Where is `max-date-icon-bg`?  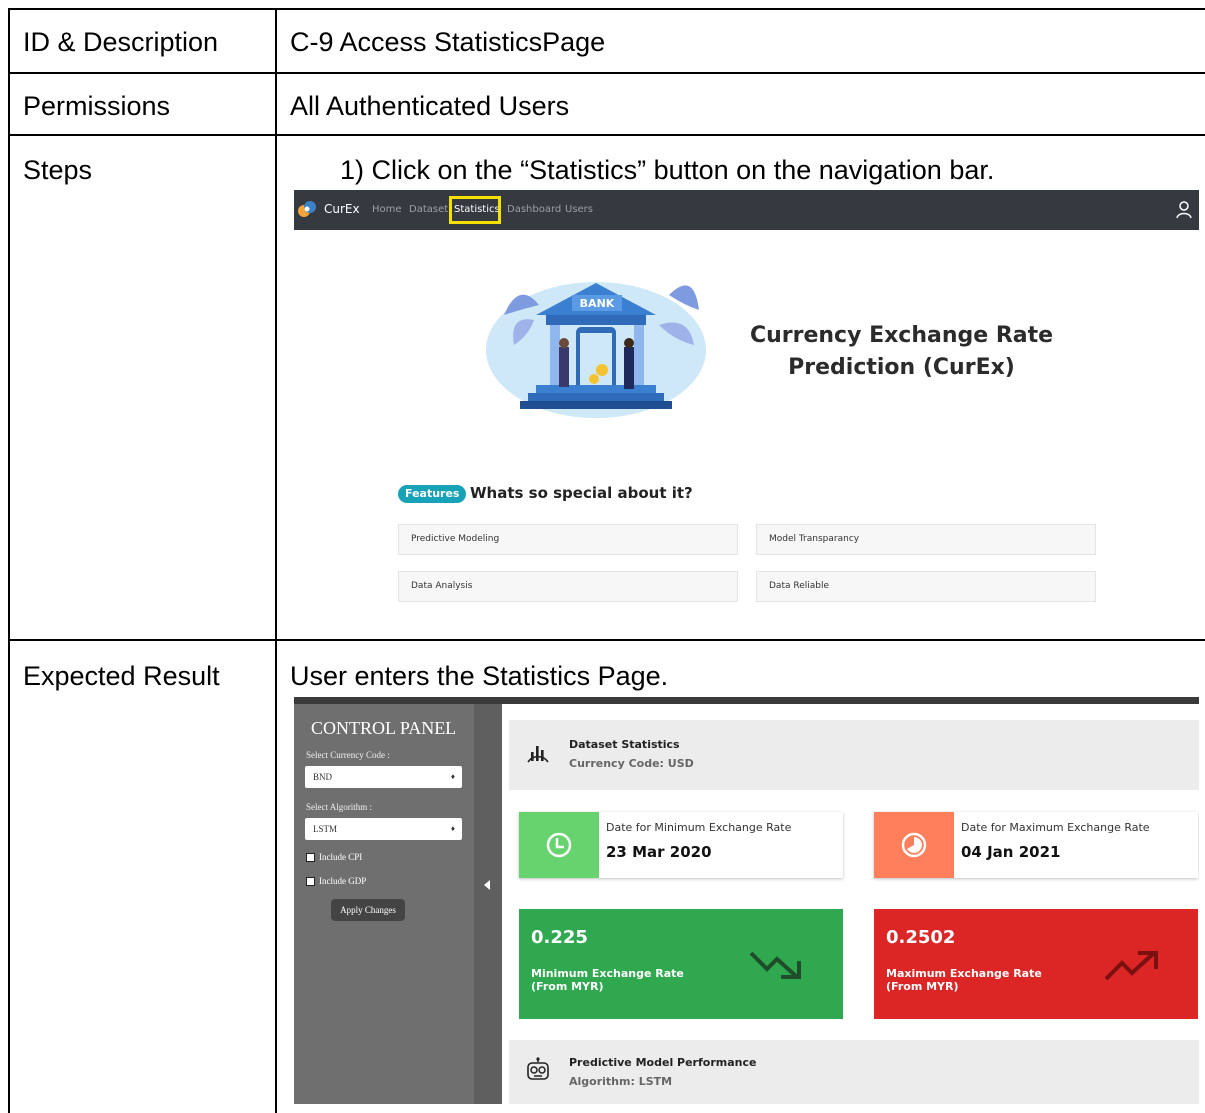
max-date-icon-bg is located at coordinates (914, 845).